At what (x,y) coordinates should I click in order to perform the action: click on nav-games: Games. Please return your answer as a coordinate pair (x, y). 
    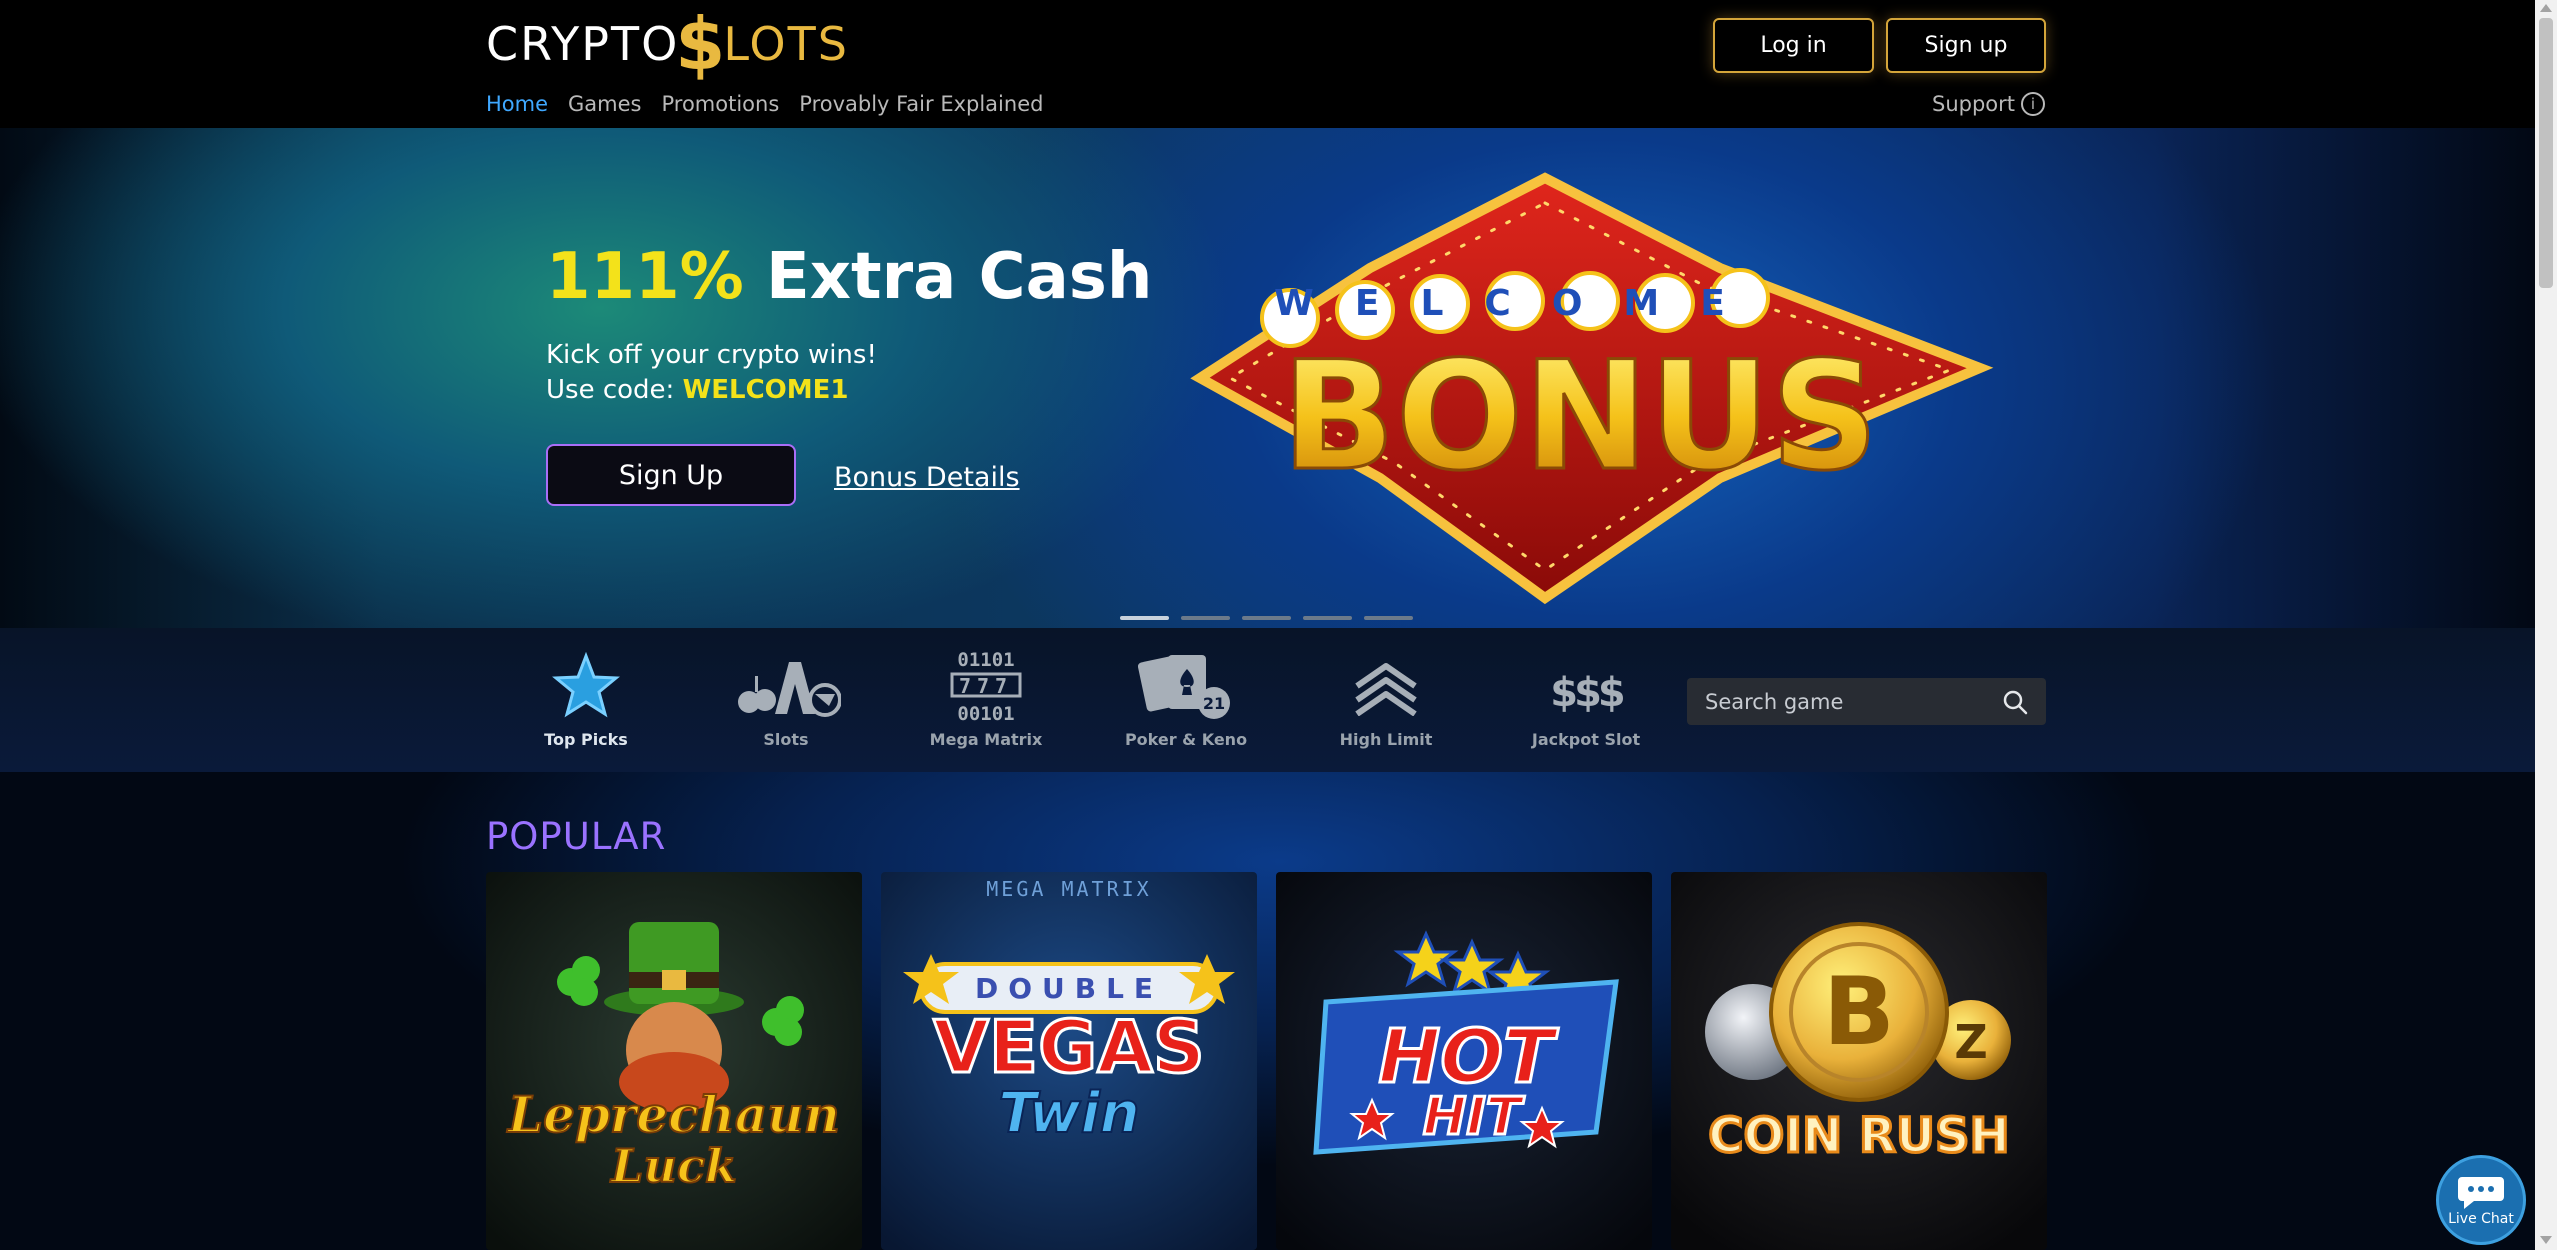
    Looking at the image, I should click on (604, 104).